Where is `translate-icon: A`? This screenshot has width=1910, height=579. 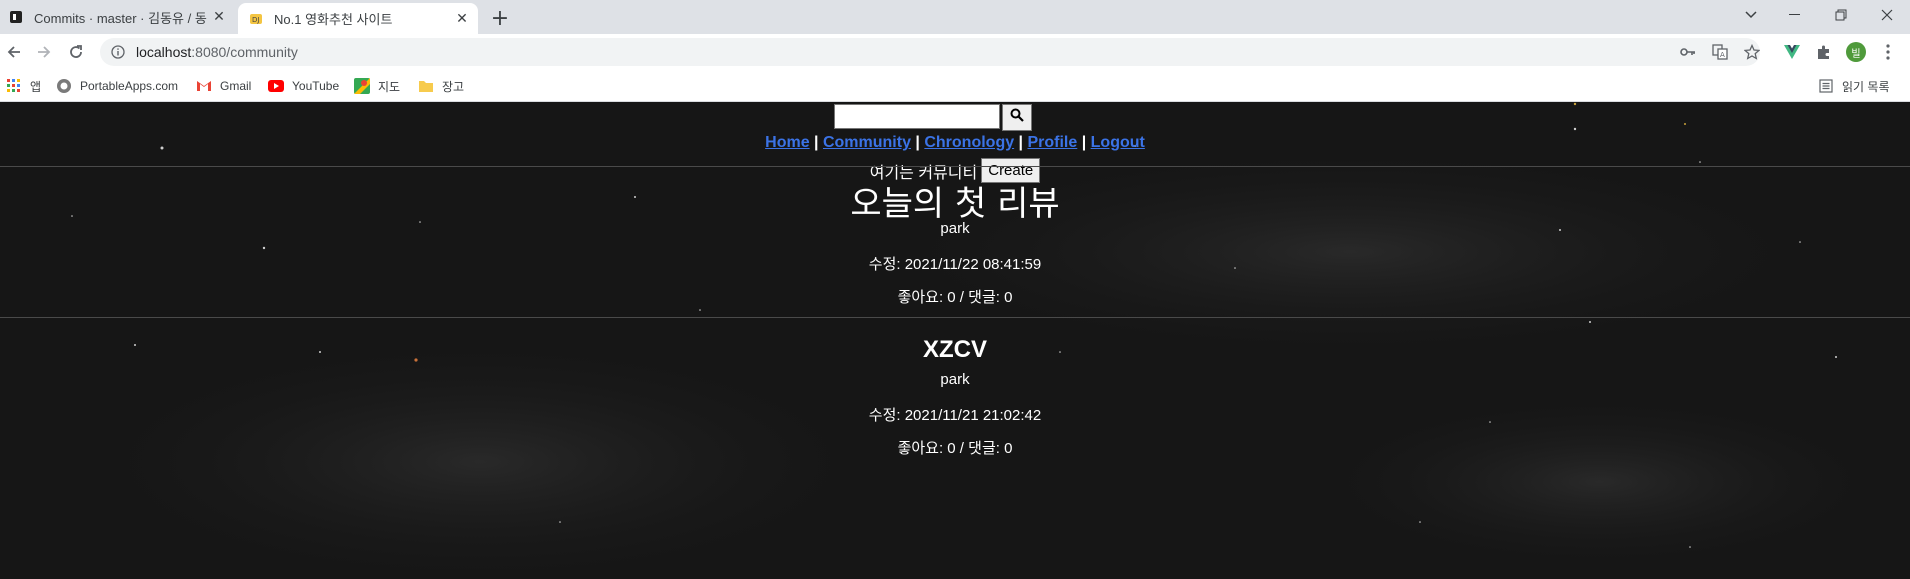 translate-icon: A is located at coordinates (1720, 52).